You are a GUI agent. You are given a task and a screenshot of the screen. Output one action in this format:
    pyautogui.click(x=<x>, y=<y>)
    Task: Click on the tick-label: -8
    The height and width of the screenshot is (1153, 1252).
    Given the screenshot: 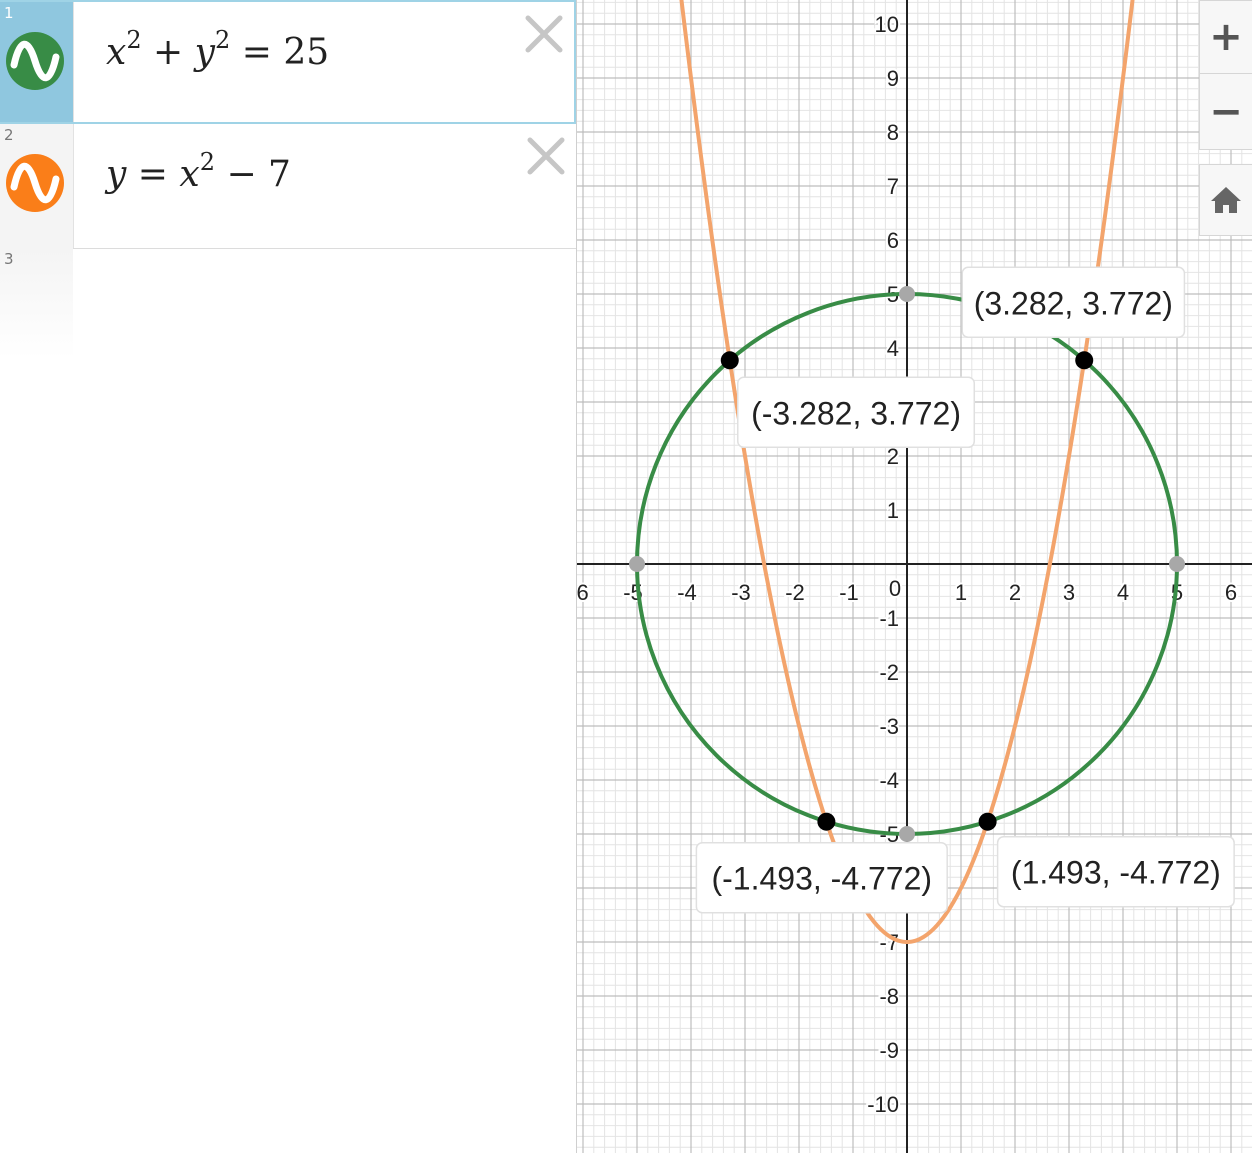 What is the action you would take?
    pyautogui.click(x=889, y=996)
    